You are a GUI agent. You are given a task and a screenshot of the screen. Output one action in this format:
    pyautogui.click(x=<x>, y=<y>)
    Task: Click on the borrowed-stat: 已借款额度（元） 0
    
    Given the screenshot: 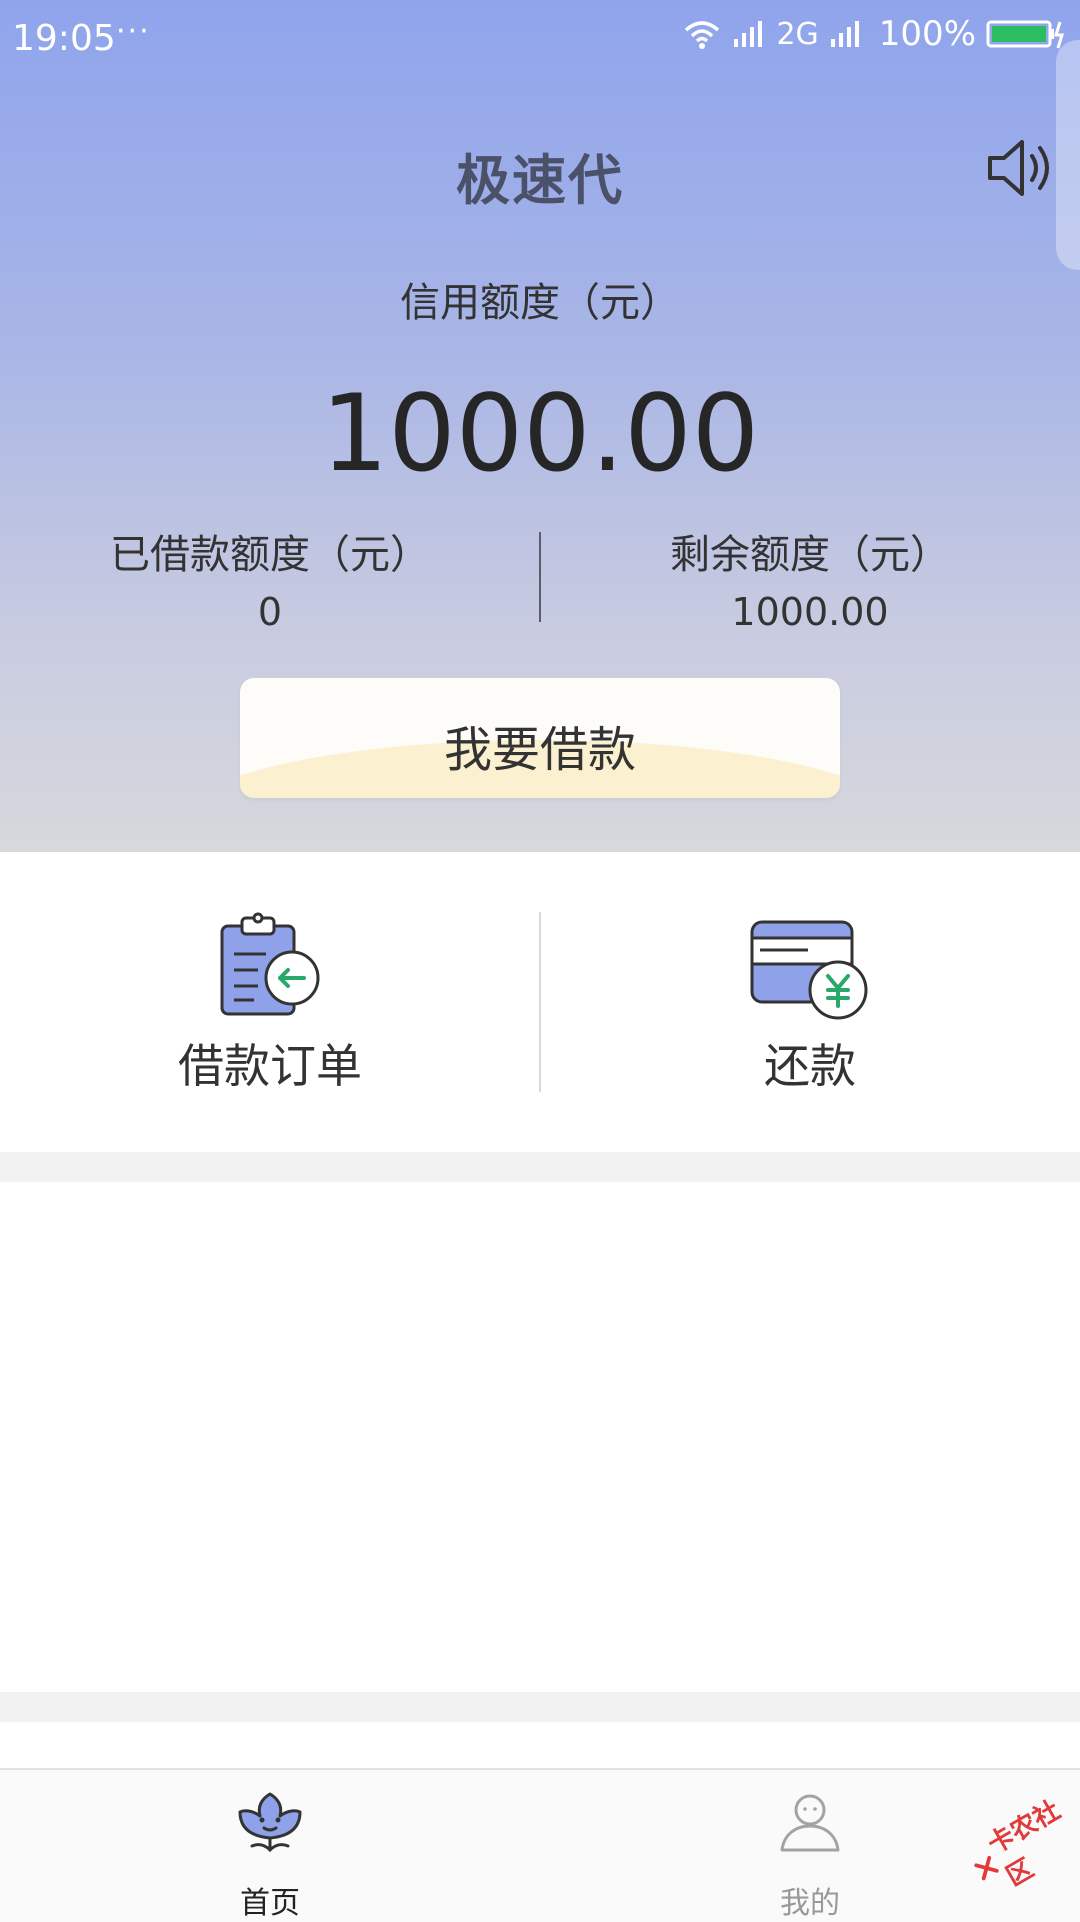 What is the action you would take?
    pyautogui.click(x=270, y=578)
    